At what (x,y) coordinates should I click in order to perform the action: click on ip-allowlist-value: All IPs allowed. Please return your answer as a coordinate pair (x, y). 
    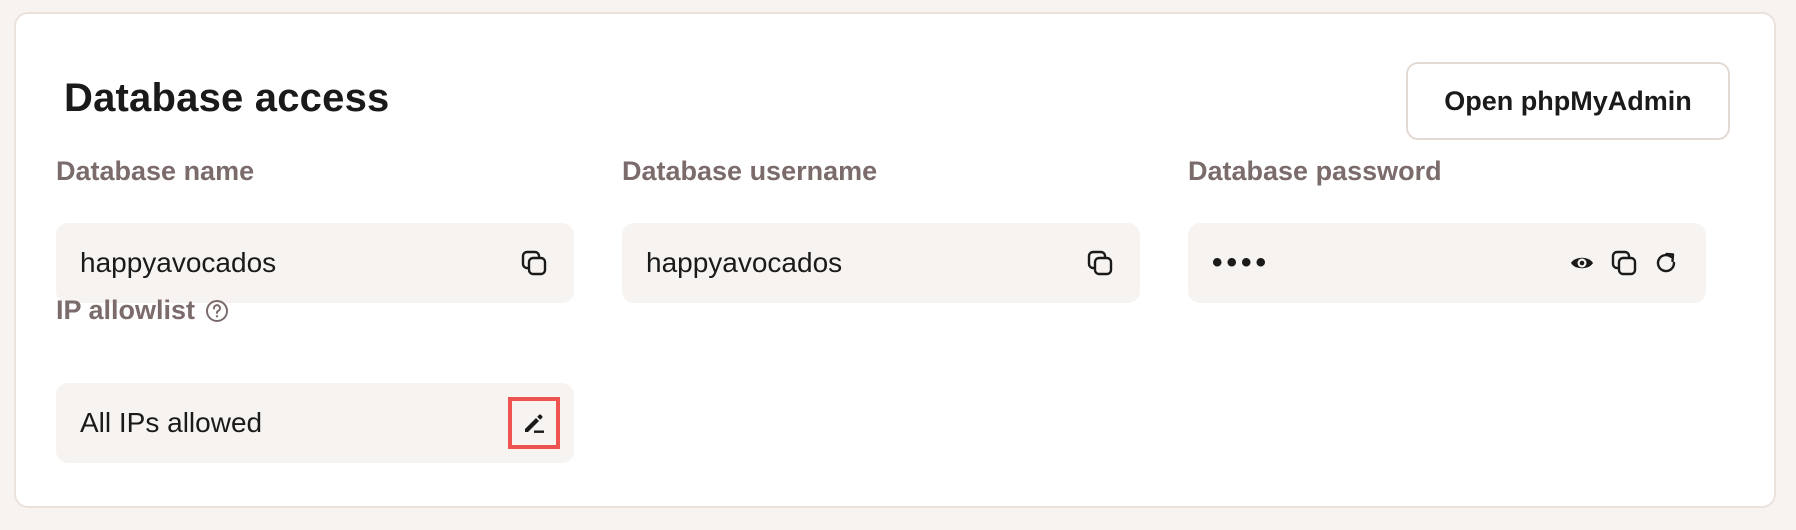
    Looking at the image, I should click on (171, 422).